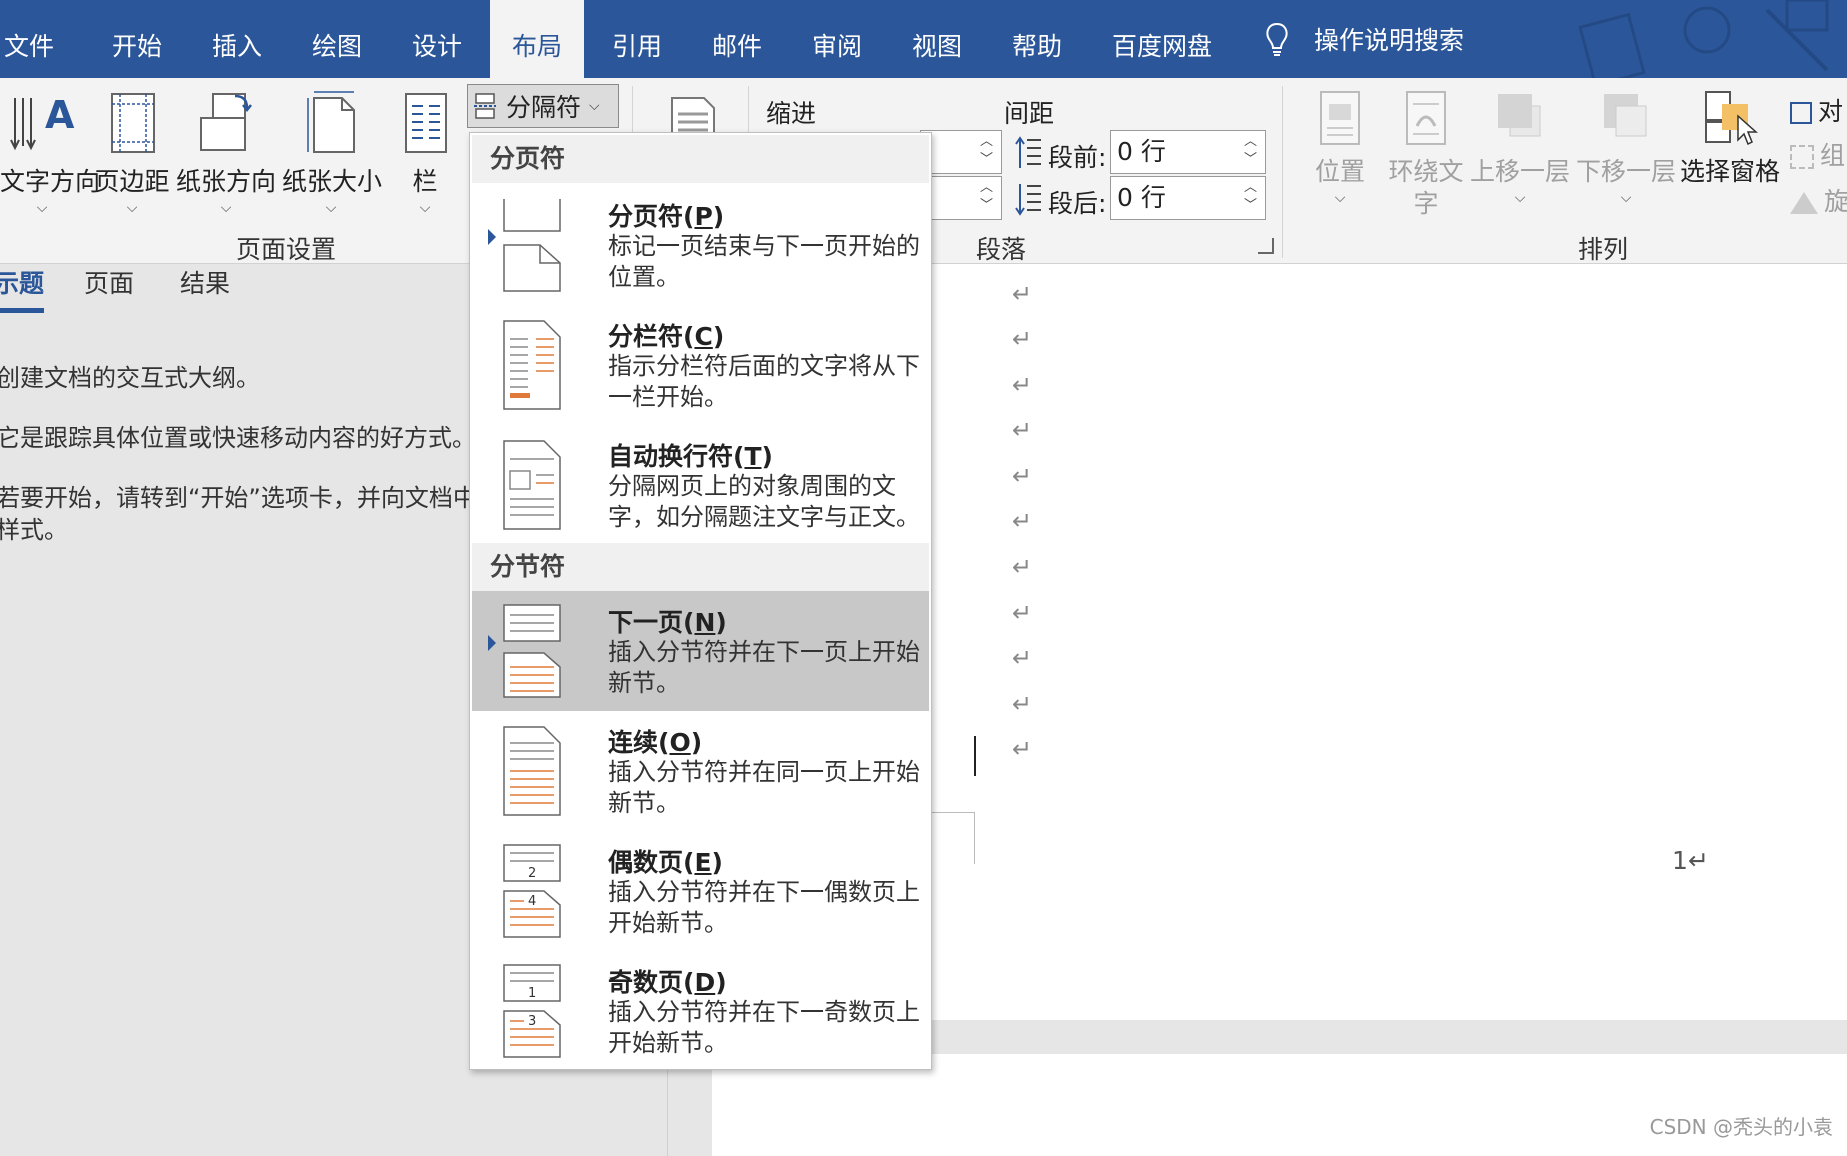  What do you see at coordinates (1188, 198) in the screenshot?
I see `spacing-after-field: 0 行 ︿ ﹀` at bounding box center [1188, 198].